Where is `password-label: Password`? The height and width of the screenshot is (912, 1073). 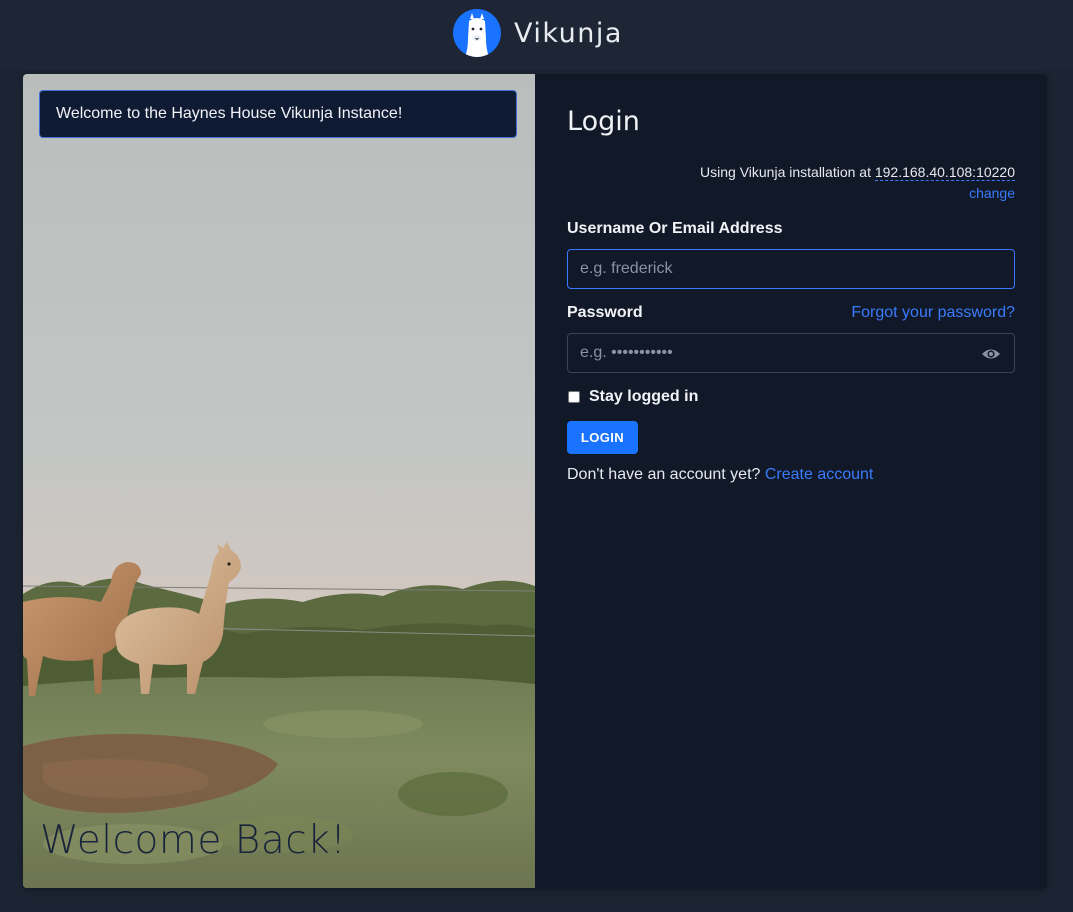 password-label: Password is located at coordinates (605, 312).